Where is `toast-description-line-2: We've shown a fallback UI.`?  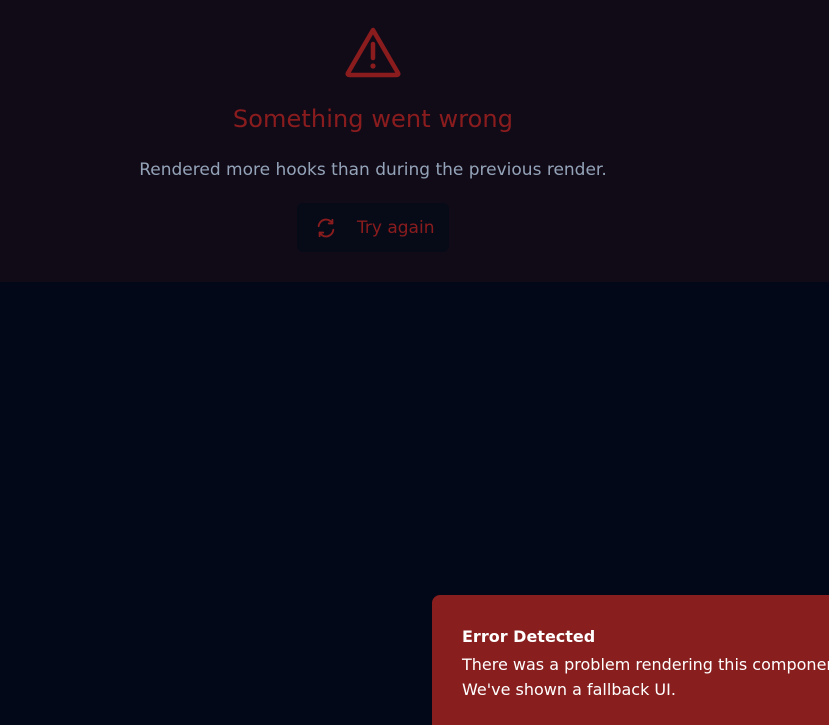 toast-description-line-2: We've shown a fallback UI. is located at coordinates (569, 689).